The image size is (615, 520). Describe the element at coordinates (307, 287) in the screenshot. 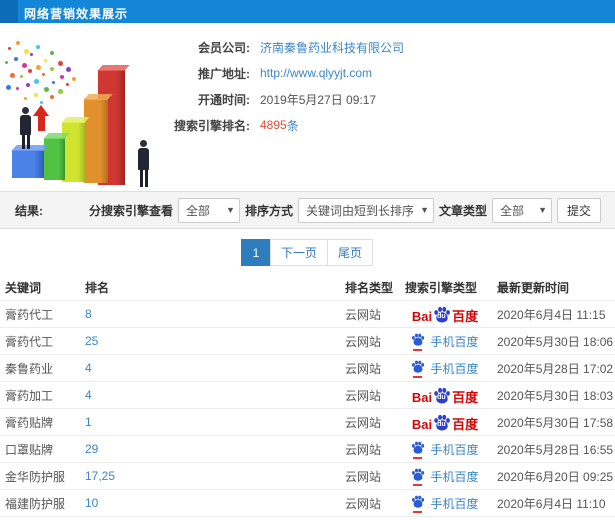

I see `table-header-row: 关键词 排名 排名类型 搜索引擎类型 最新更新时间` at that location.